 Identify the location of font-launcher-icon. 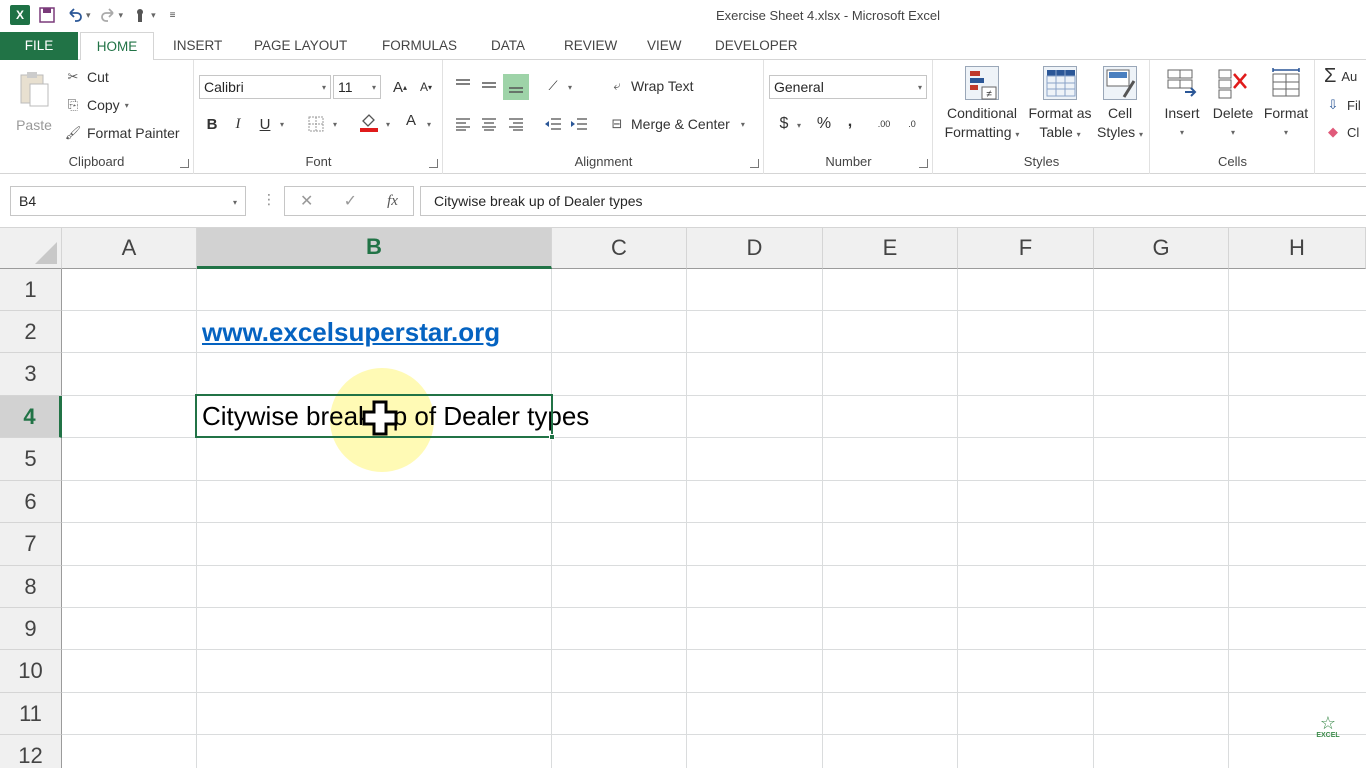
(433, 163).